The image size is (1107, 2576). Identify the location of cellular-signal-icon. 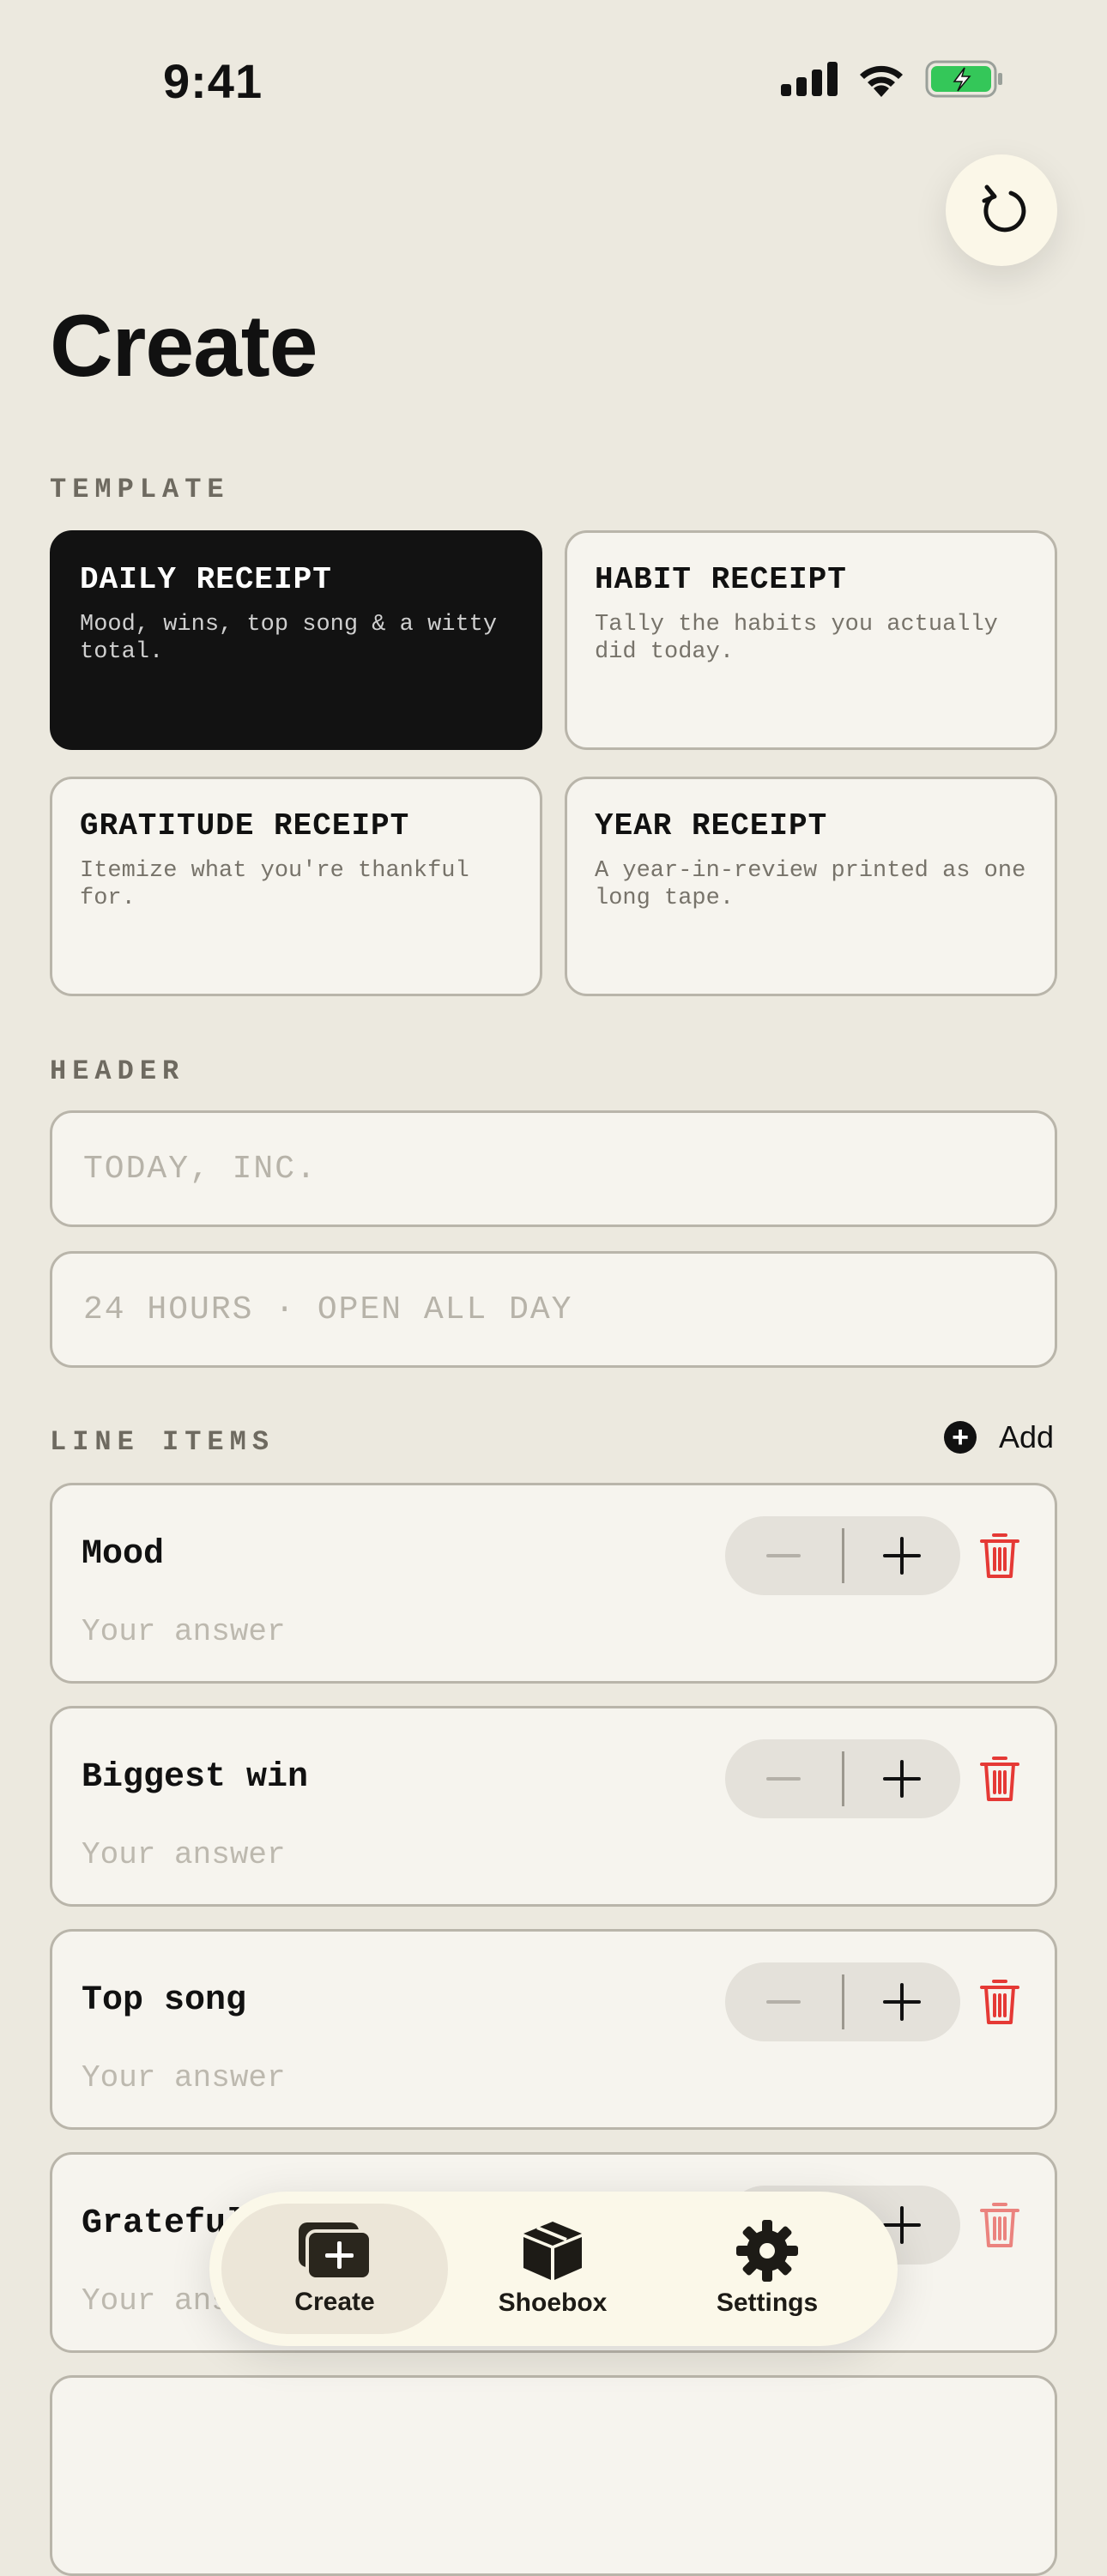
(809, 79).